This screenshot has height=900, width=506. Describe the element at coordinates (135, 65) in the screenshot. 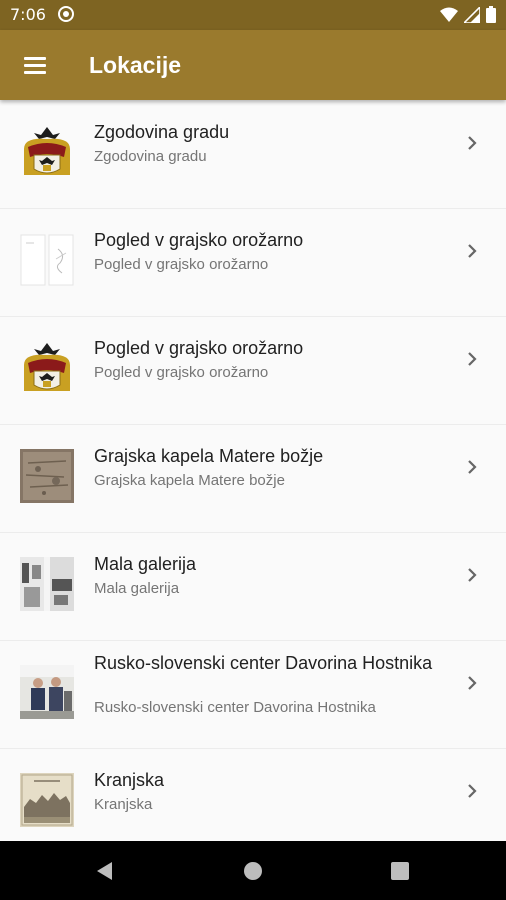

I see `page-title: Lokacije` at that location.